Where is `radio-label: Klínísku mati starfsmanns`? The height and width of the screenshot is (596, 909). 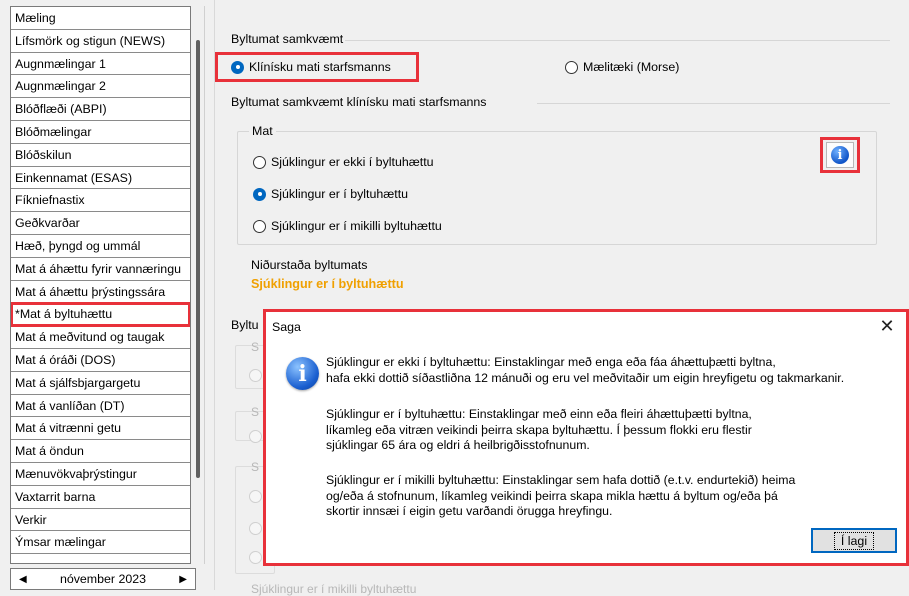 radio-label: Klínísku mati starfsmanns is located at coordinates (320, 67).